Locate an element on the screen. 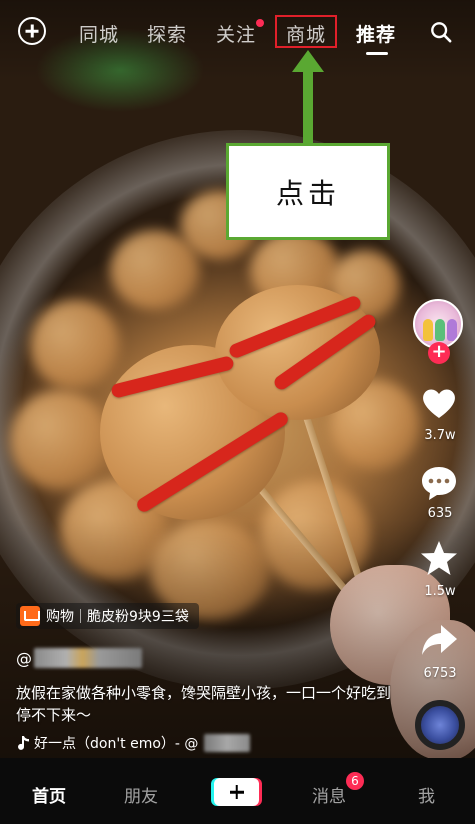 The image size is (475, 824). top-navigation: 同城 探索 关注 商城 推荐 is located at coordinates (237, 34).